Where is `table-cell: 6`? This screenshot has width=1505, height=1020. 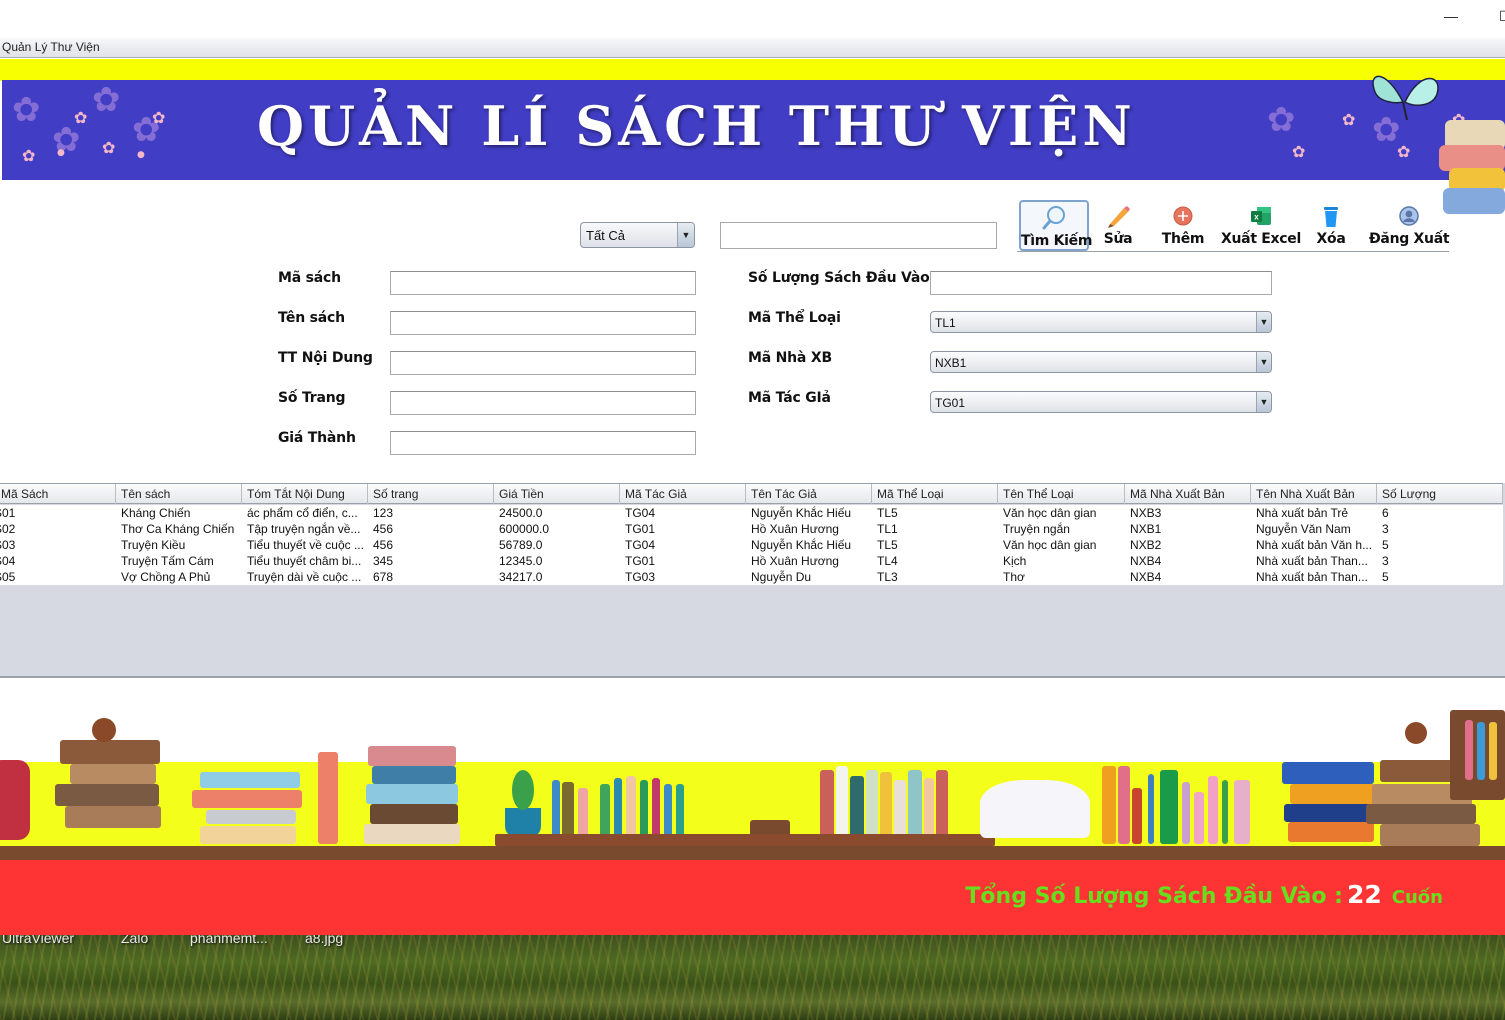 table-cell: 6 is located at coordinates (1385, 513).